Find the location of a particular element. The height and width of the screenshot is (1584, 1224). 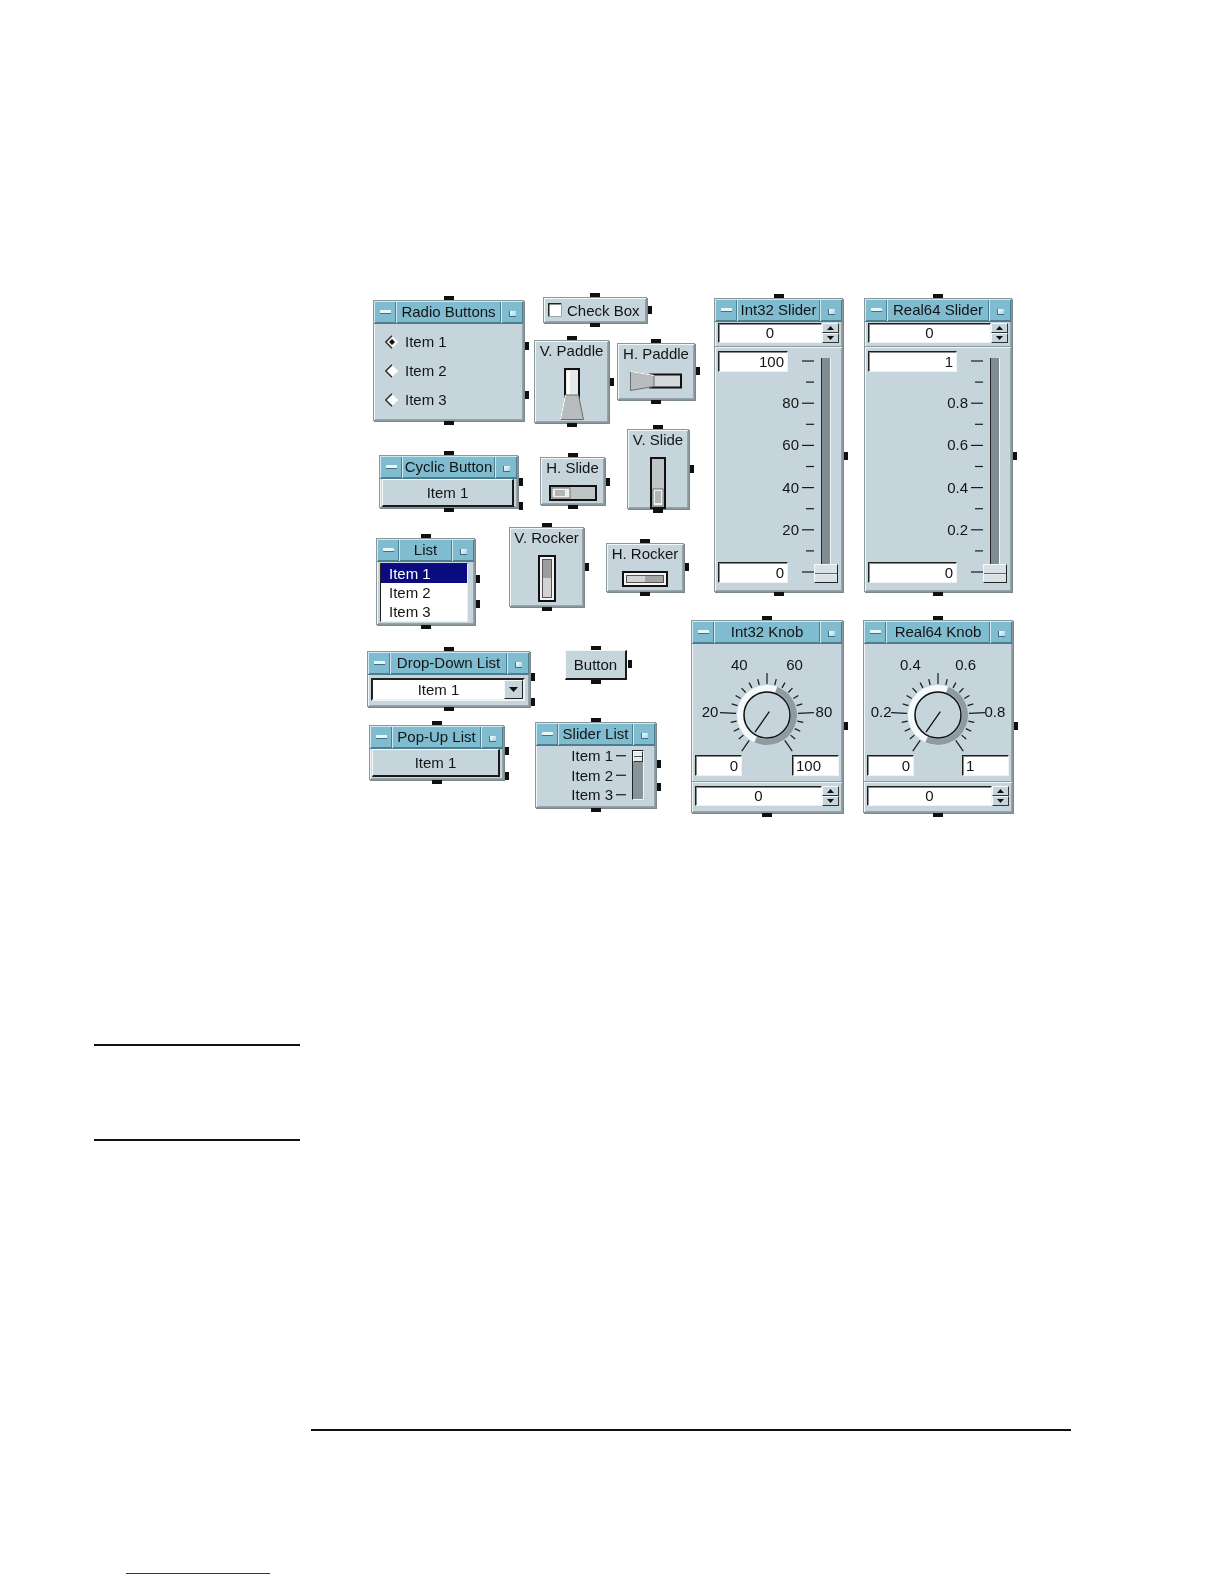

radio-label: Item 1 is located at coordinates (426, 341).